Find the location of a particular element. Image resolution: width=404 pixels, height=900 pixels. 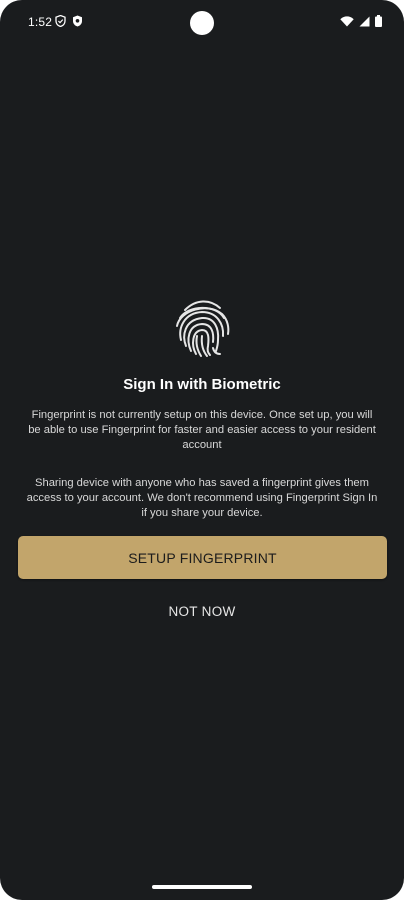

signal-icon is located at coordinates (364, 21).